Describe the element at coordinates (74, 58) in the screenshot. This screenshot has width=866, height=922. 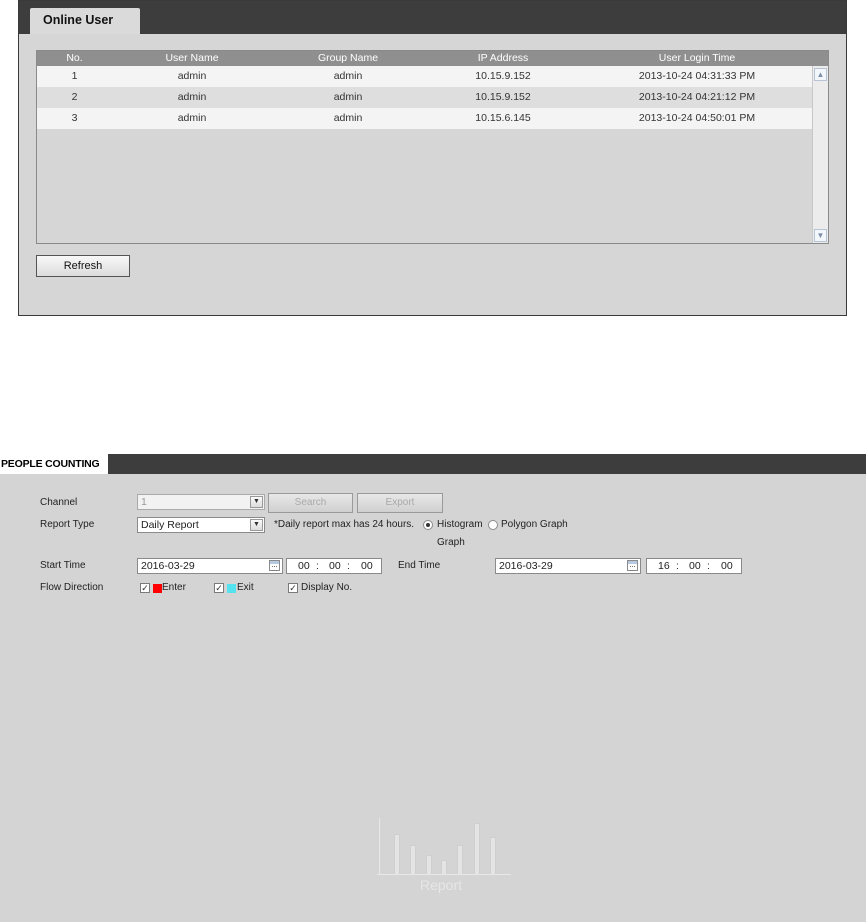
I see `column-header-no: No.` at that location.